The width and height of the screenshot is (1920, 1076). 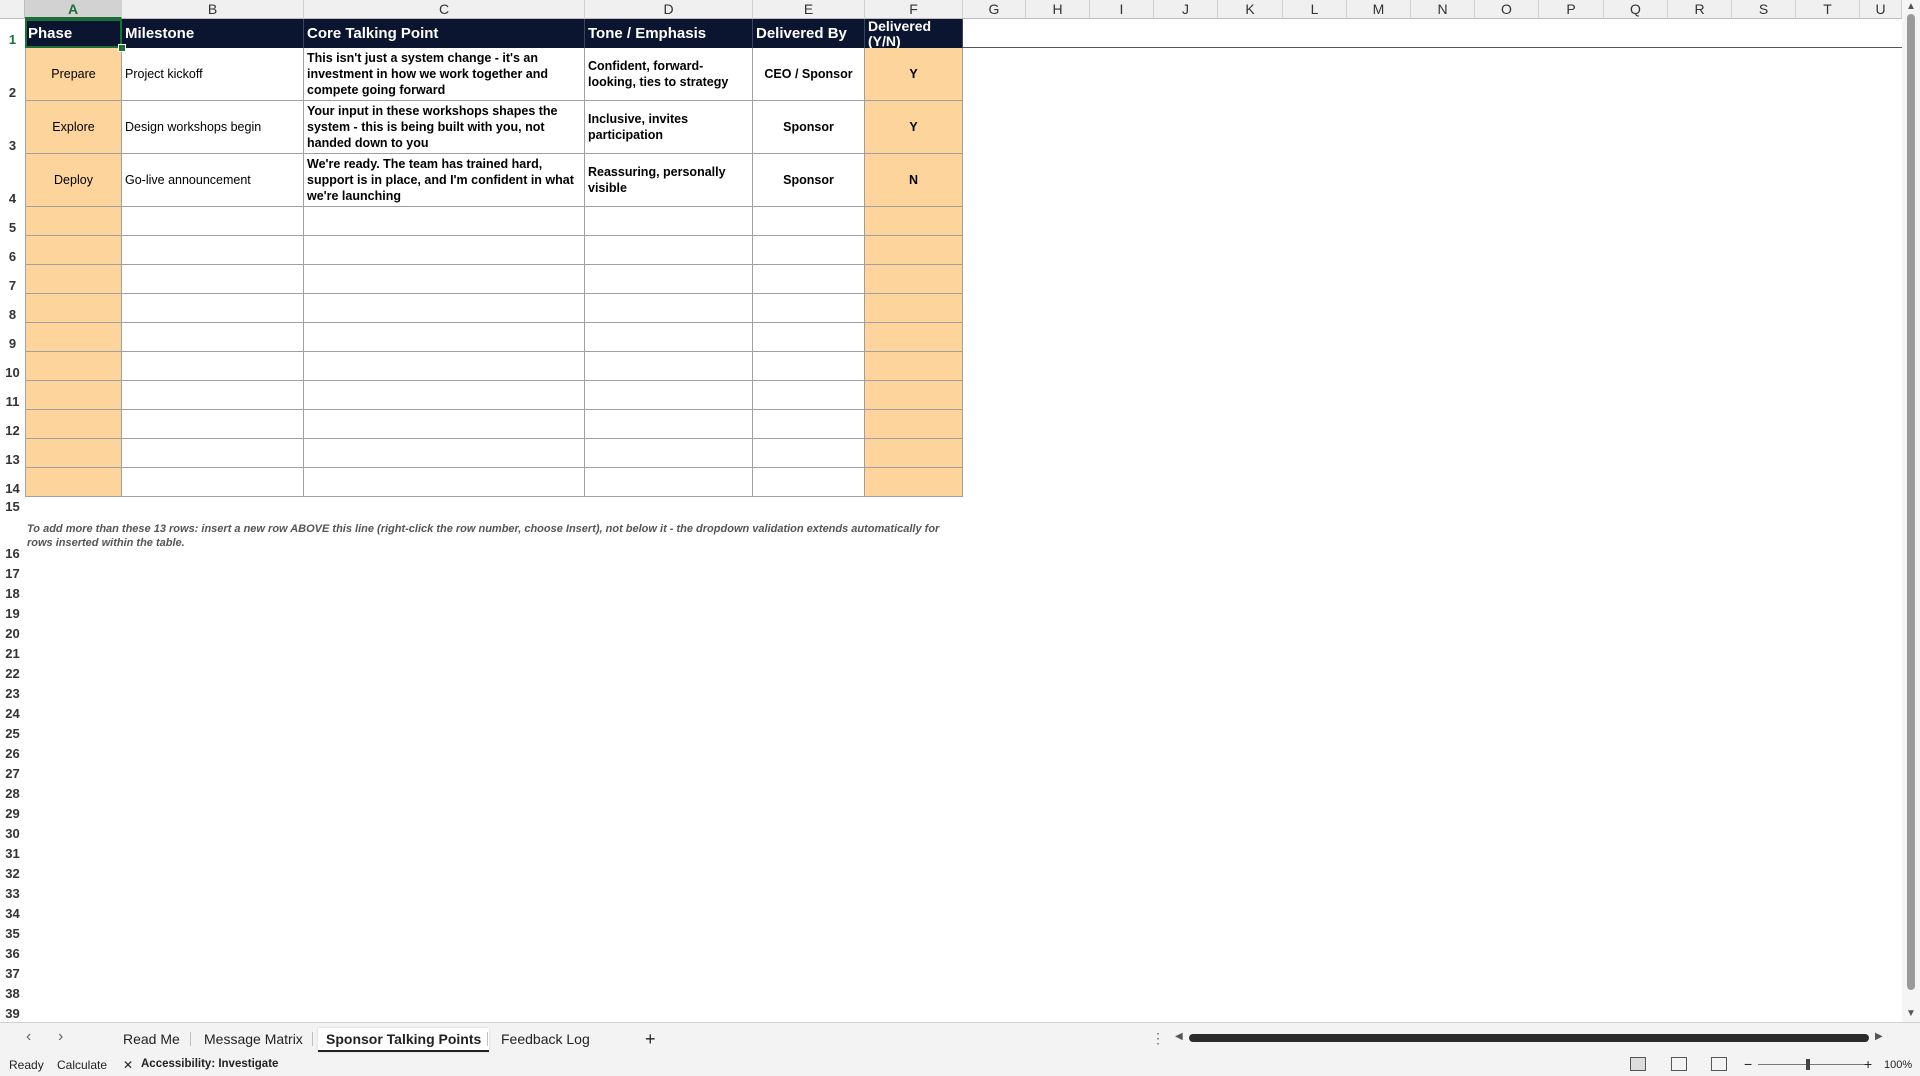 I want to click on cell-B12, so click(x=213, y=424).